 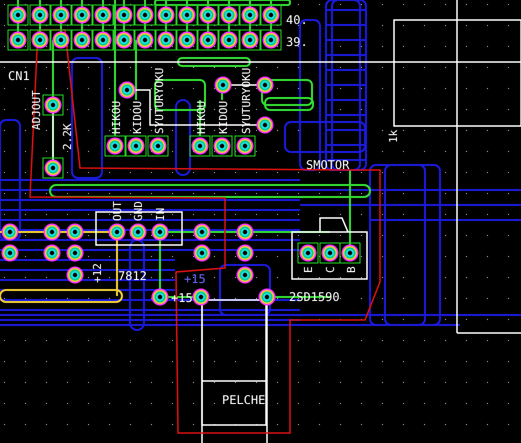 What do you see at coordinates (138, 211) in the screenshot?
I see `silkscreen-label: GND` at bounding box center [138, 211].